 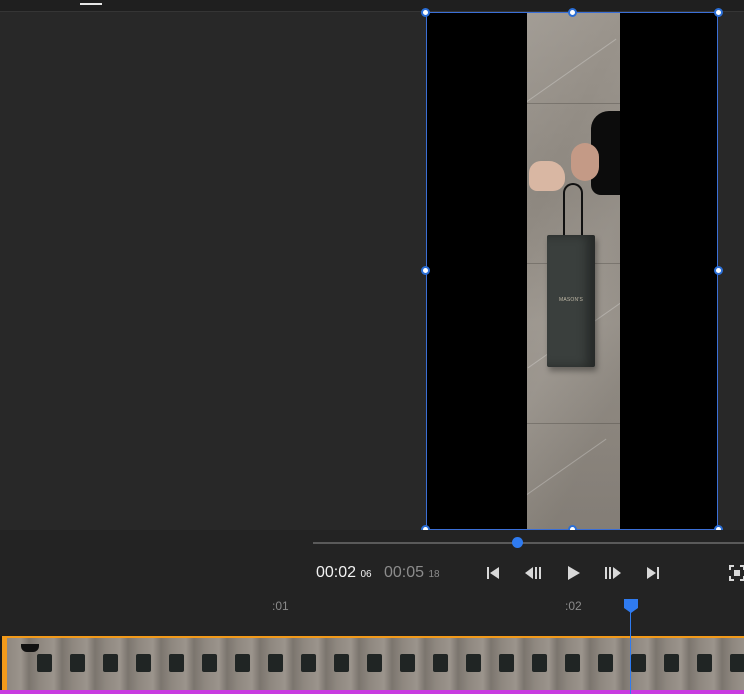 What do you see at coordinates (280, 606) in the screenshot?
I see `ruler-label: :01` at bounding box center [280, 606].